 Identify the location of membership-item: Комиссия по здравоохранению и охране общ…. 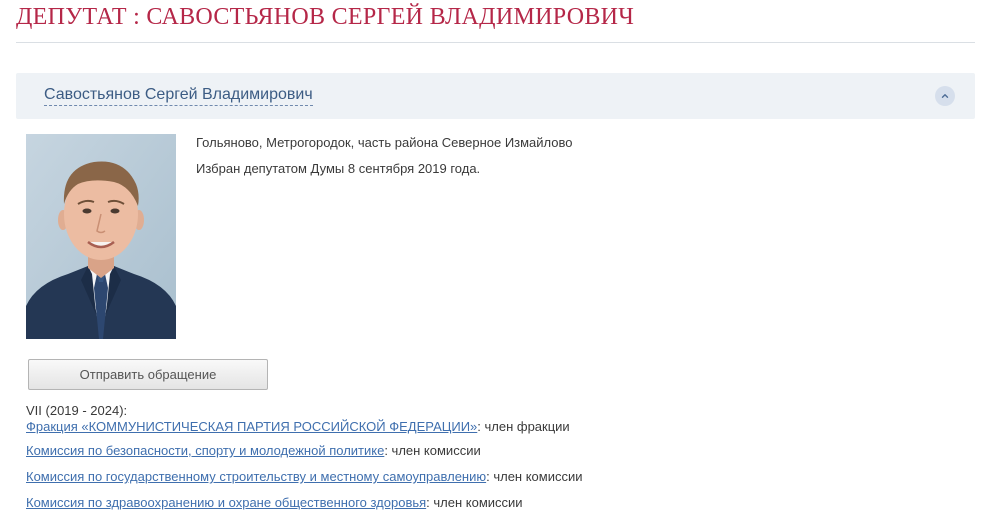
(304, 507).